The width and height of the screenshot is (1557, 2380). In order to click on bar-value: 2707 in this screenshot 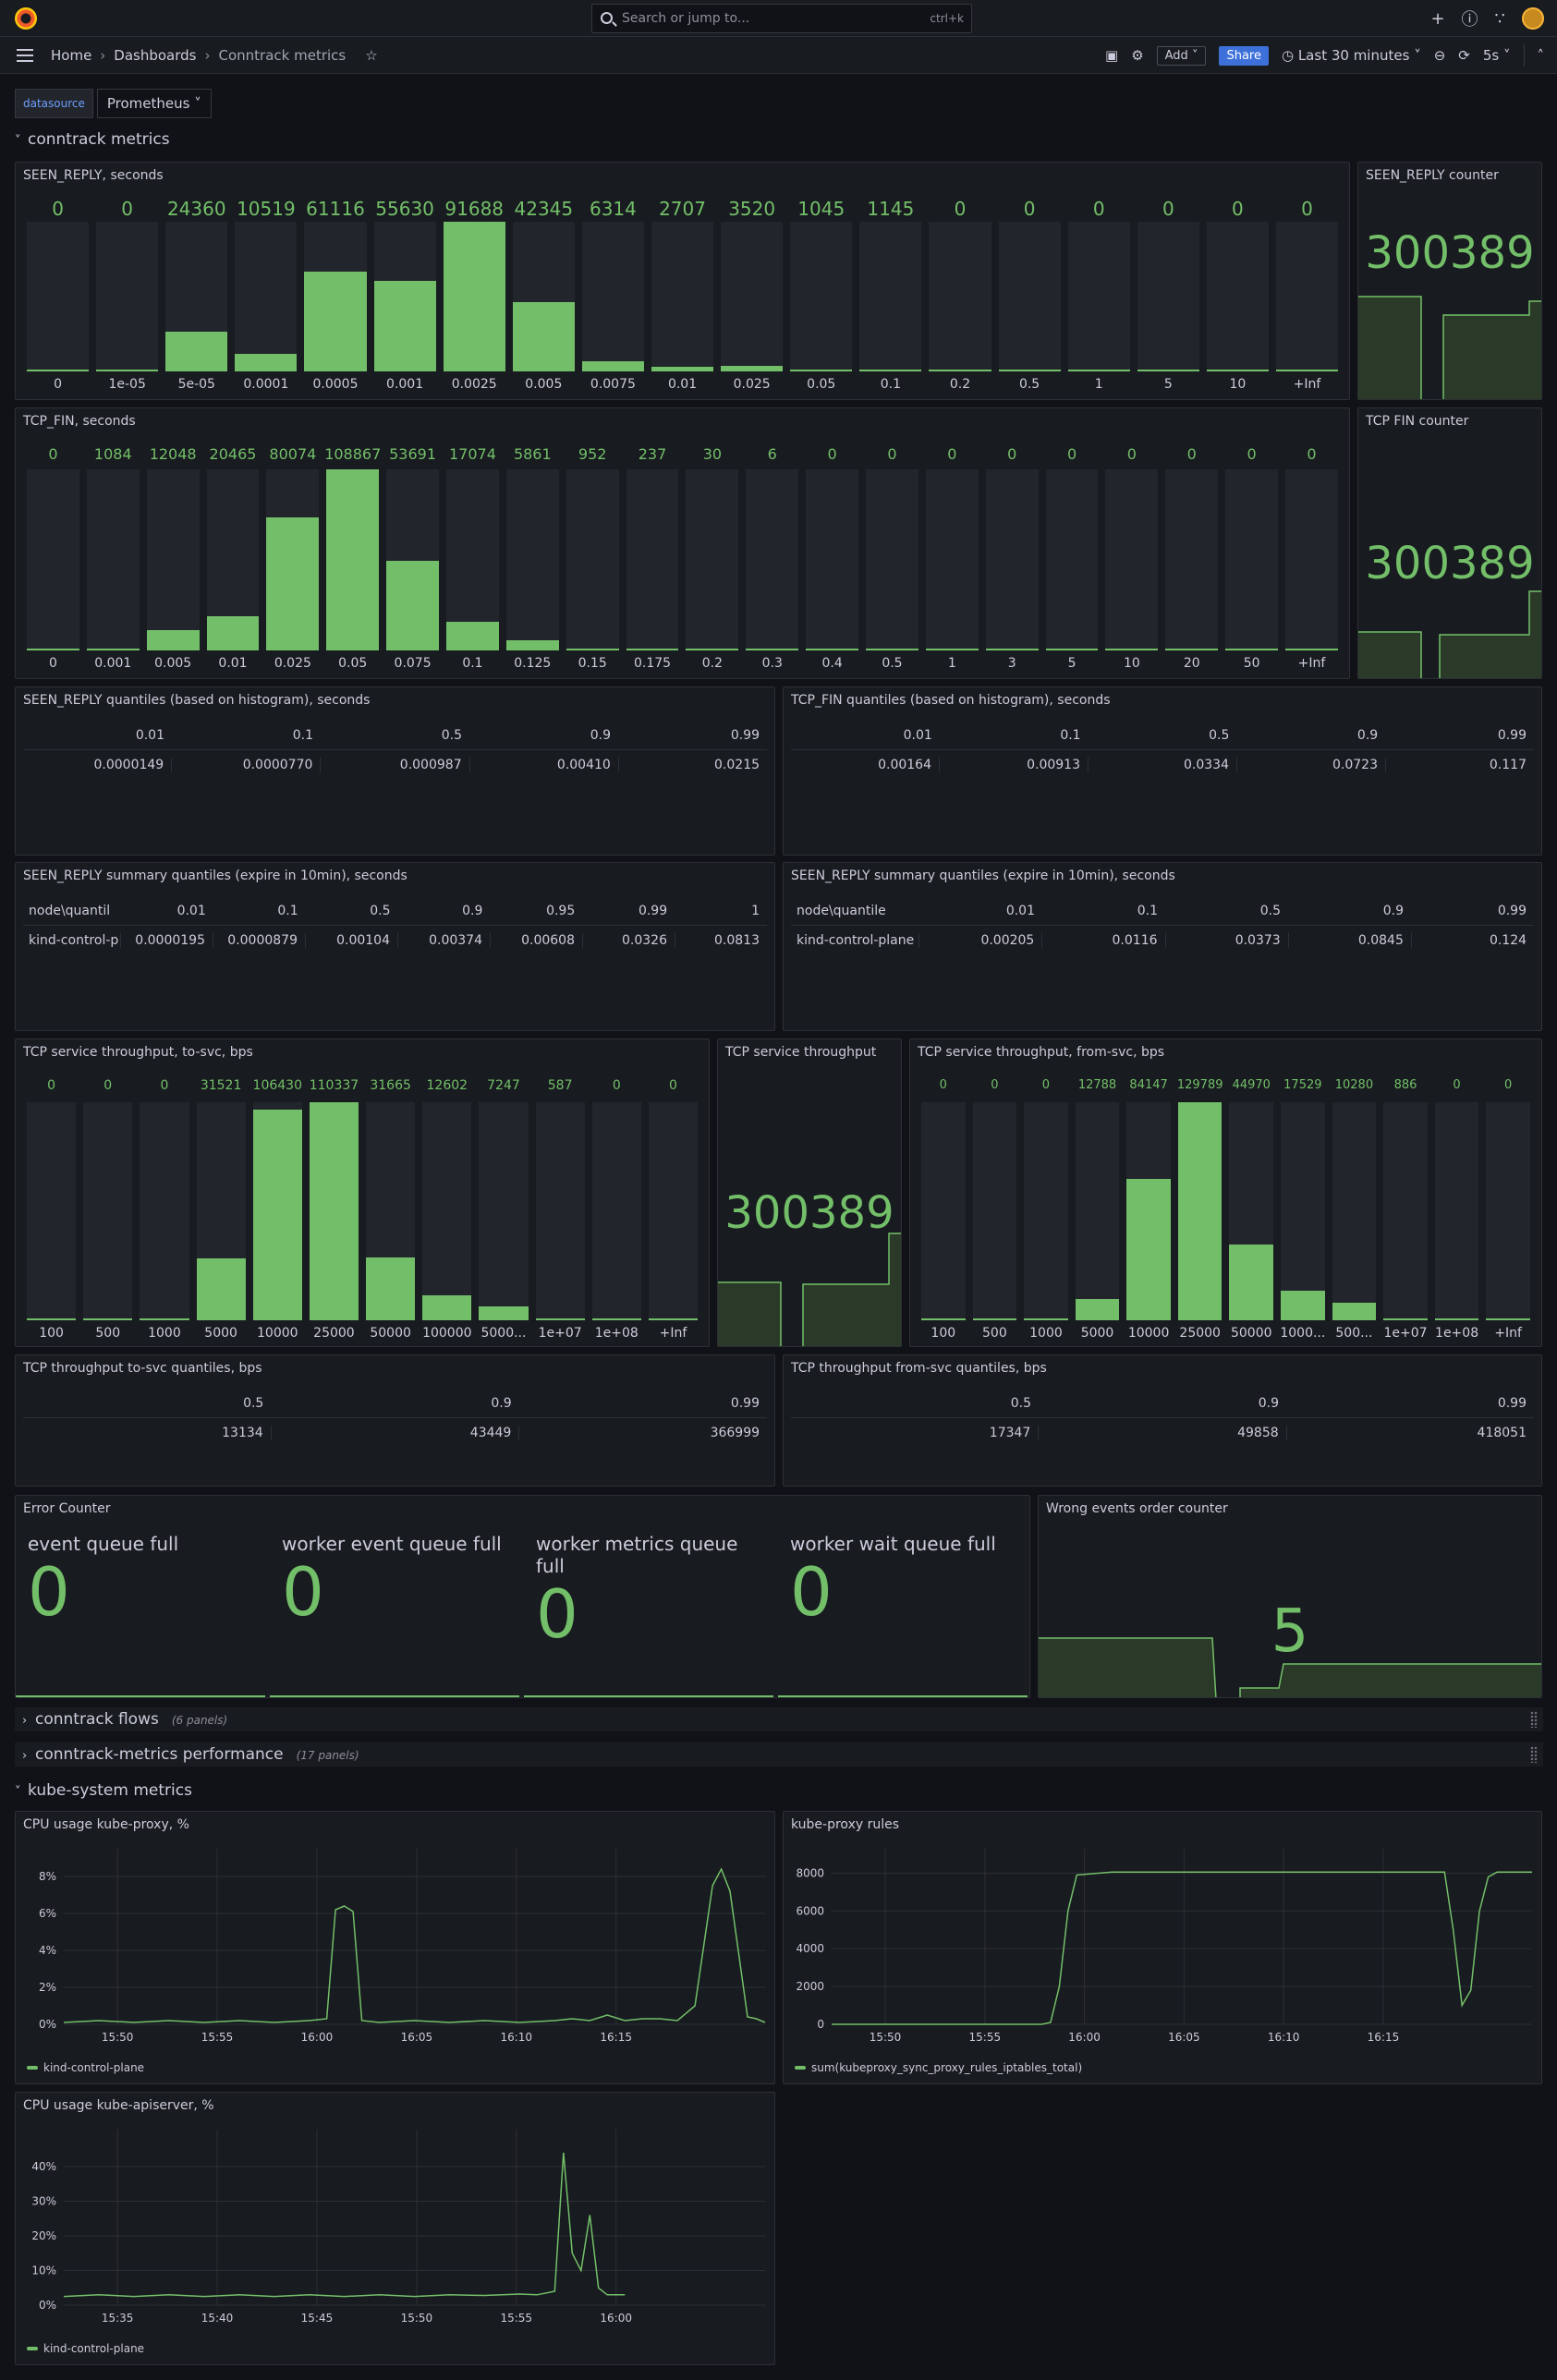, I will do `click(682, 209)`.